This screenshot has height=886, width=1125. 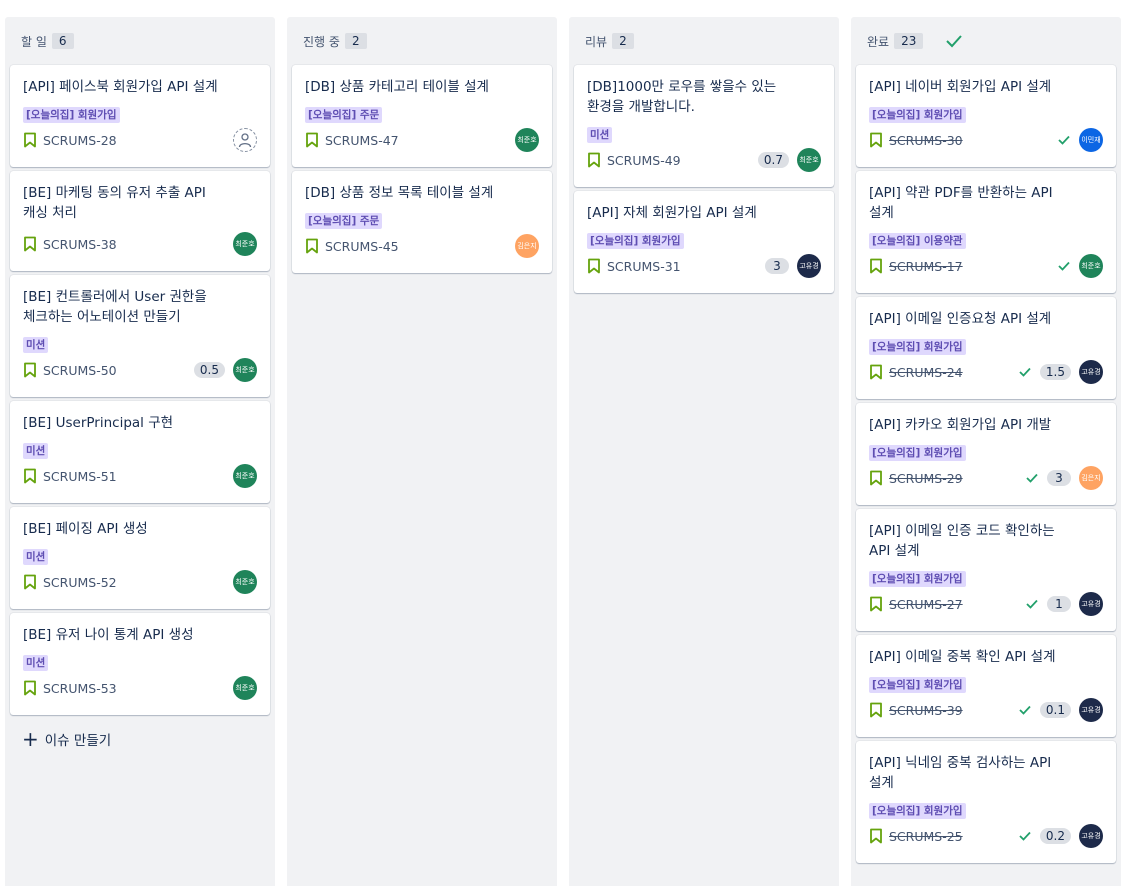 I want to click on issue-key: SCRUMS-51, so click(x=80, y=476).